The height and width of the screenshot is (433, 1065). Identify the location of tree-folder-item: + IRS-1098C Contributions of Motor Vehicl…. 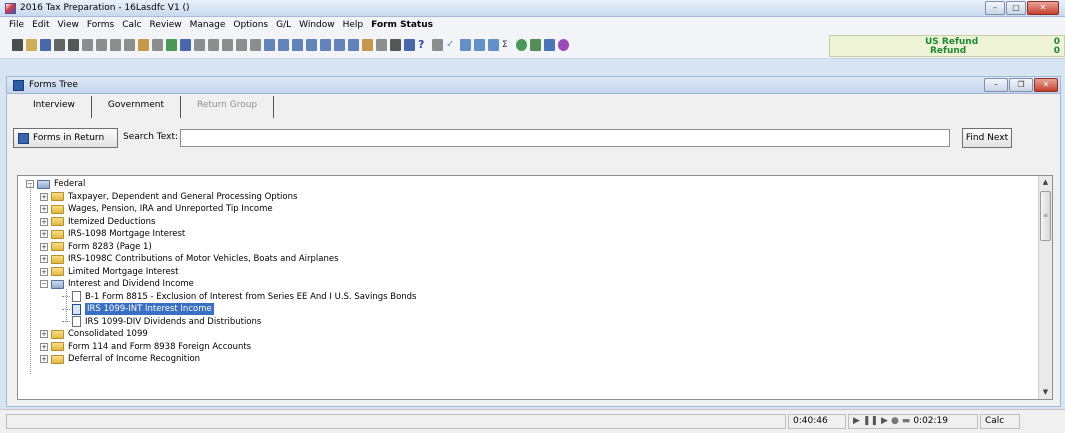
(189, 259).